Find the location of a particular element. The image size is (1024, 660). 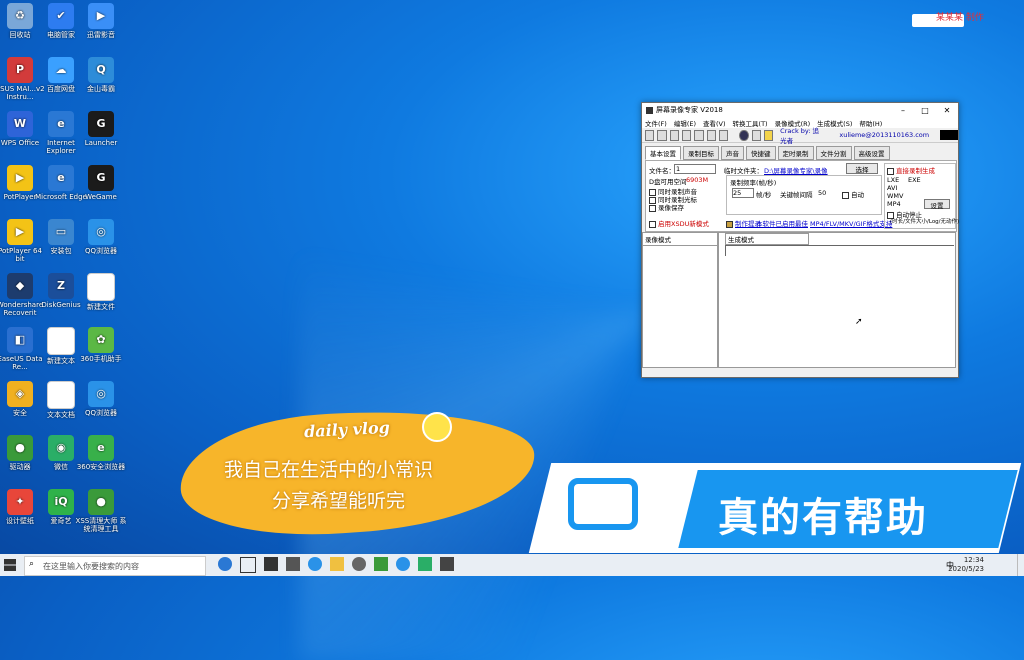

desktop-icon: G WeGame is located at coordinates (101, 183).